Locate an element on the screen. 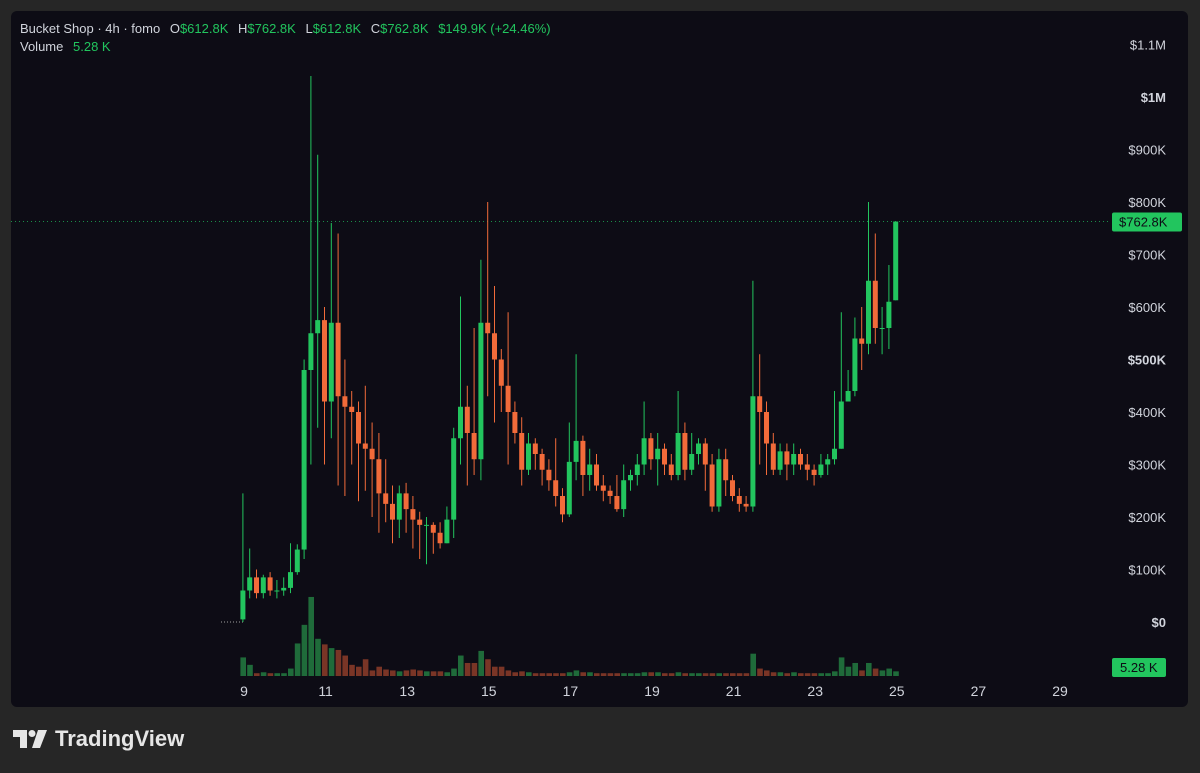 Image resolution: width=1200 pixels, height=773 pixels. price-badge-text: $762.8K is located at coordinates (1143, 222).